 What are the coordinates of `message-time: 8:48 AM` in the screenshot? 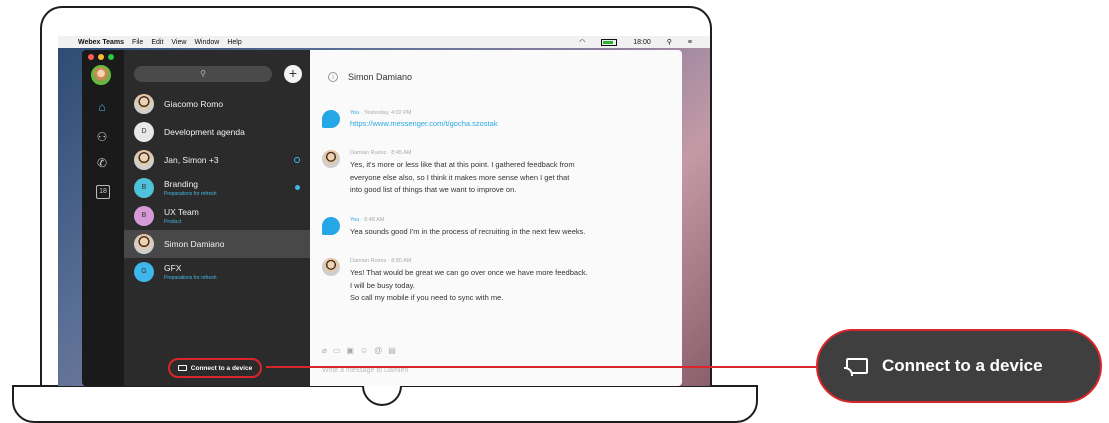 It's located at (374, 220).